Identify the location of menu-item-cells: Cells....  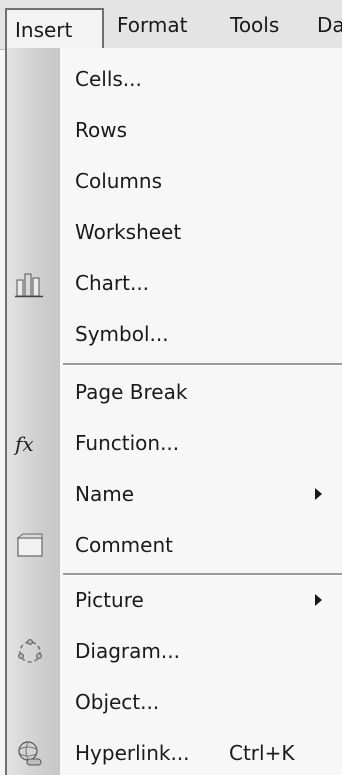
(174, 80).